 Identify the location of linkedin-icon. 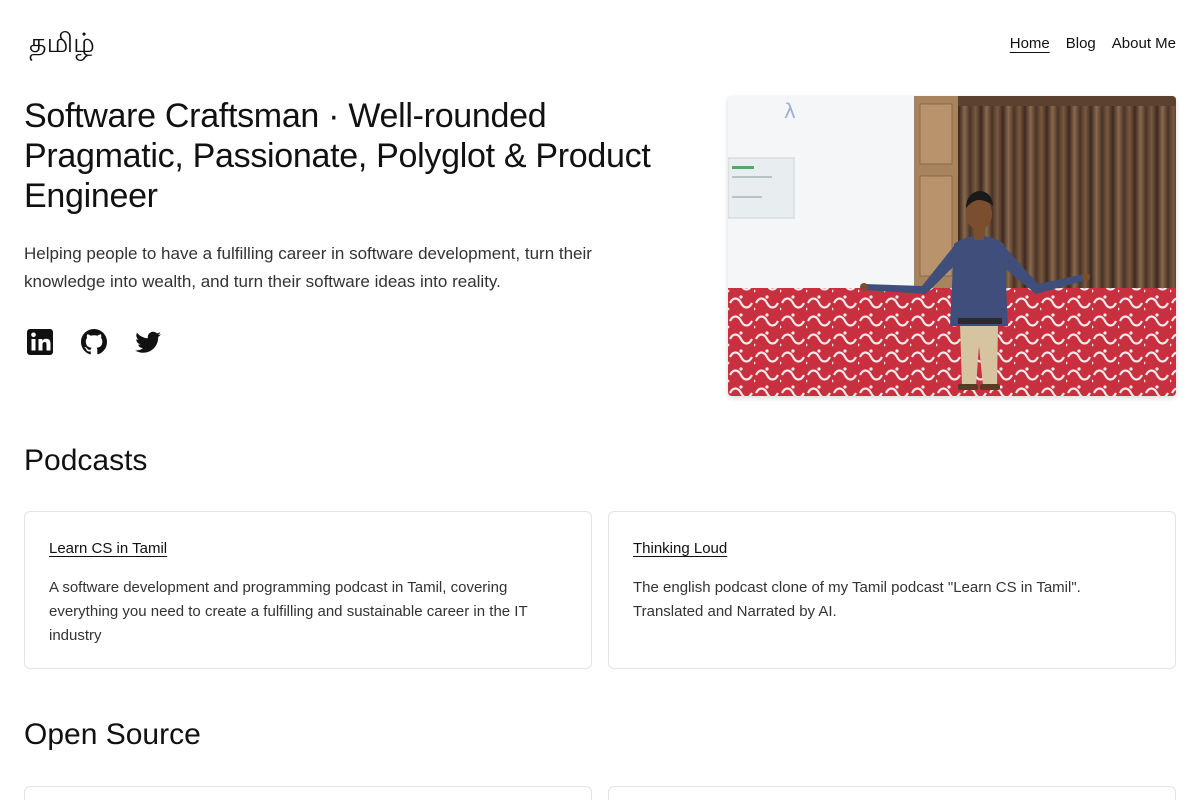
(40, 342).